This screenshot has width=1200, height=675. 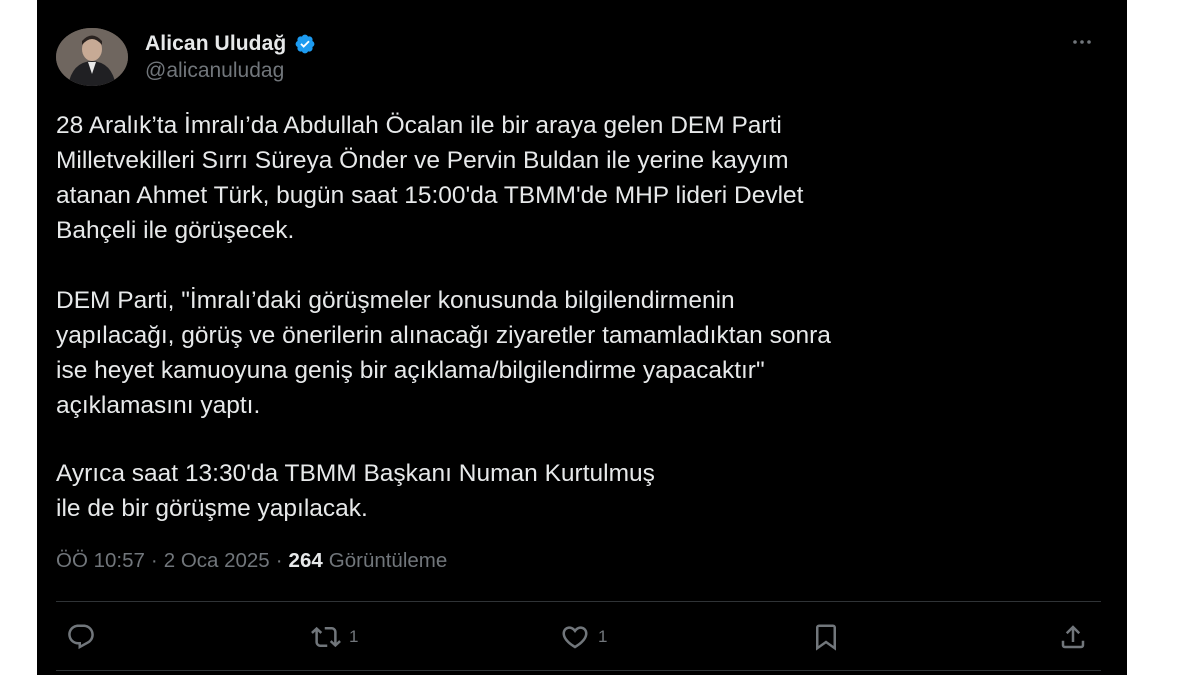 I want to click on retweet-button: 1, so click(x=334, y=637).